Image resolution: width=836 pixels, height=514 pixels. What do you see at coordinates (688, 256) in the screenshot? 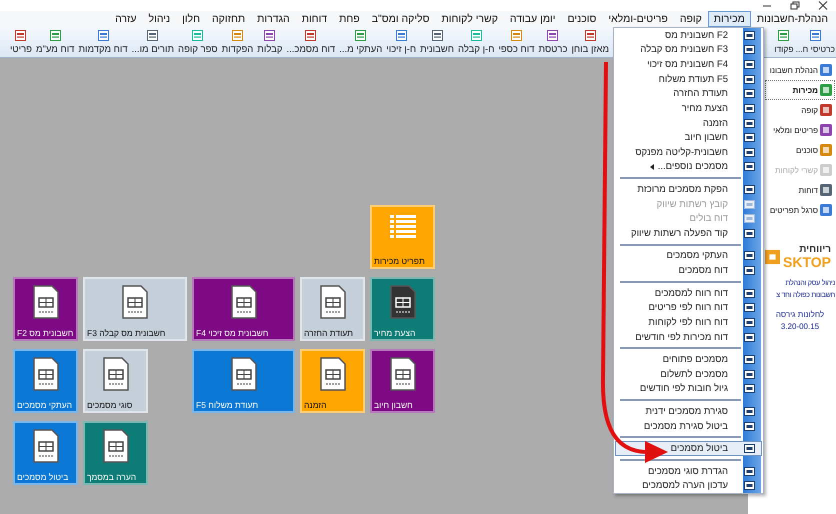
I see `menu-item: העתקי מסמכים` at bounding box center [688, 256].